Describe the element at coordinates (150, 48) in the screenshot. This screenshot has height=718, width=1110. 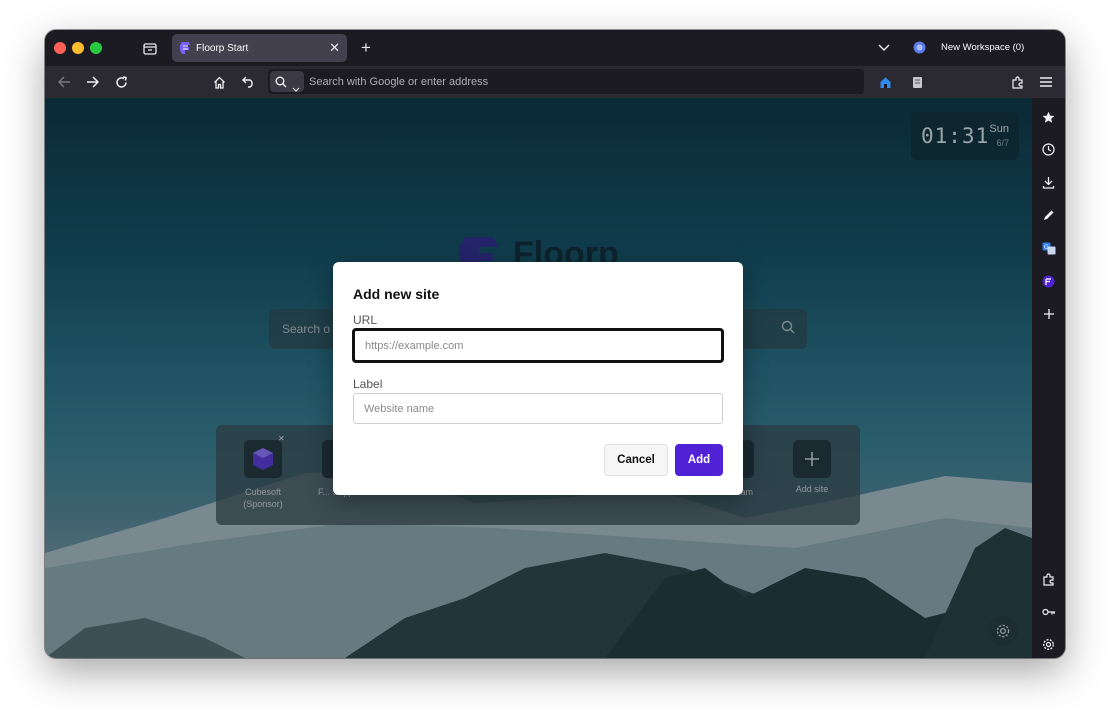
I see `tab-manager-icon` at that location.